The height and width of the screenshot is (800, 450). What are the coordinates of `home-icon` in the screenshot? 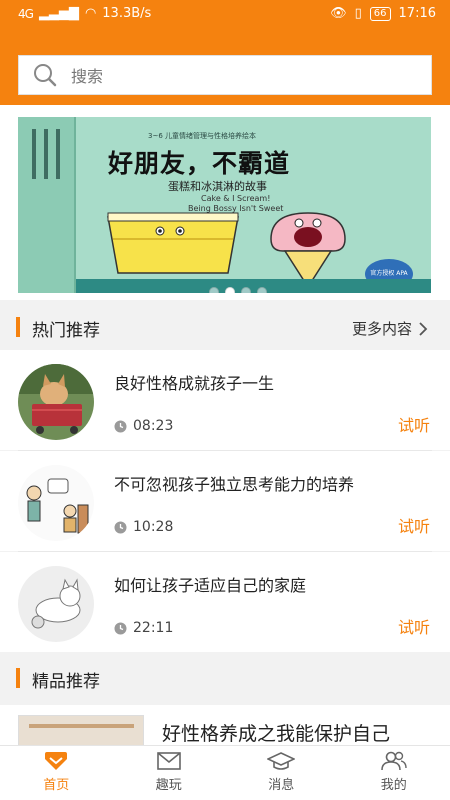 It's located at (56, 761).